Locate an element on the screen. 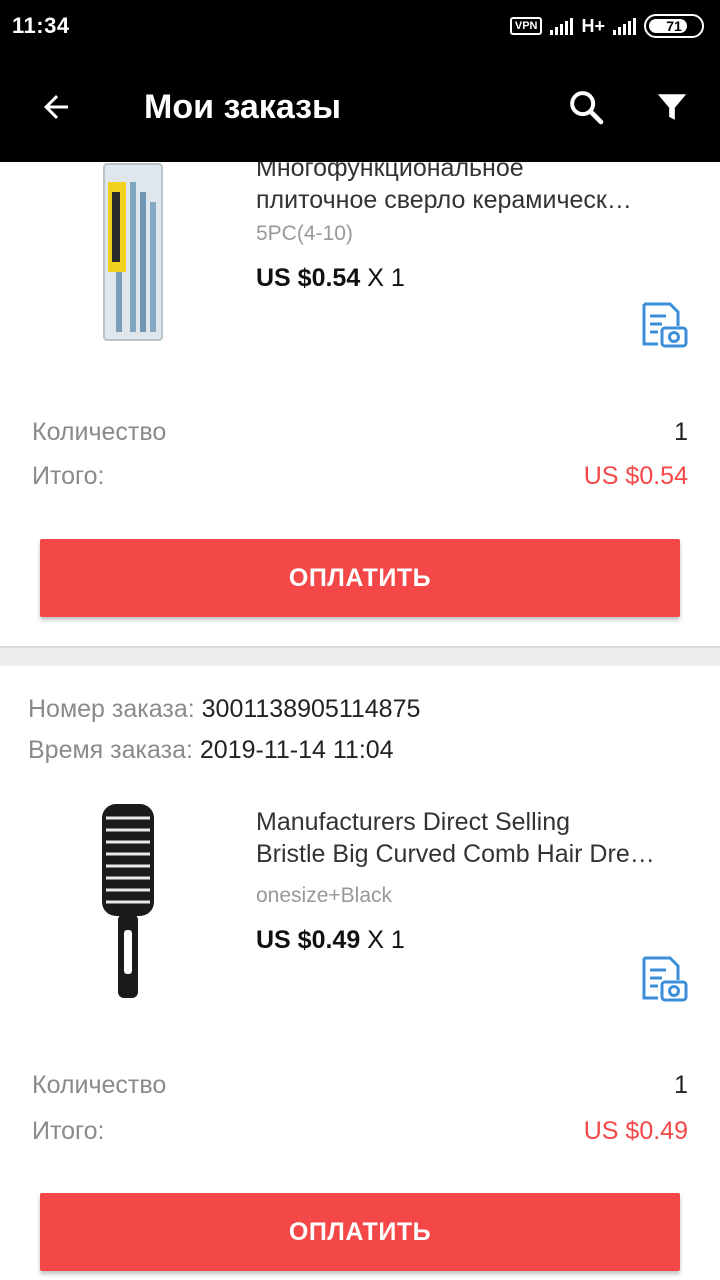  battery-level: 71 is located at coordinates (674, 26).